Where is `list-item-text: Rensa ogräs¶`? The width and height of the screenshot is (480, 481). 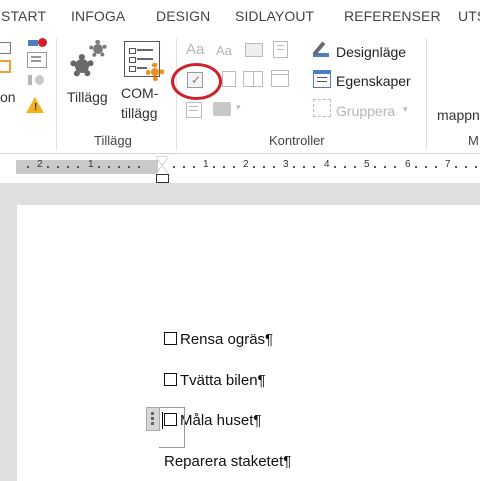 list-item-text: Rensa ogräs¶ is located at coordinates (227, 339).